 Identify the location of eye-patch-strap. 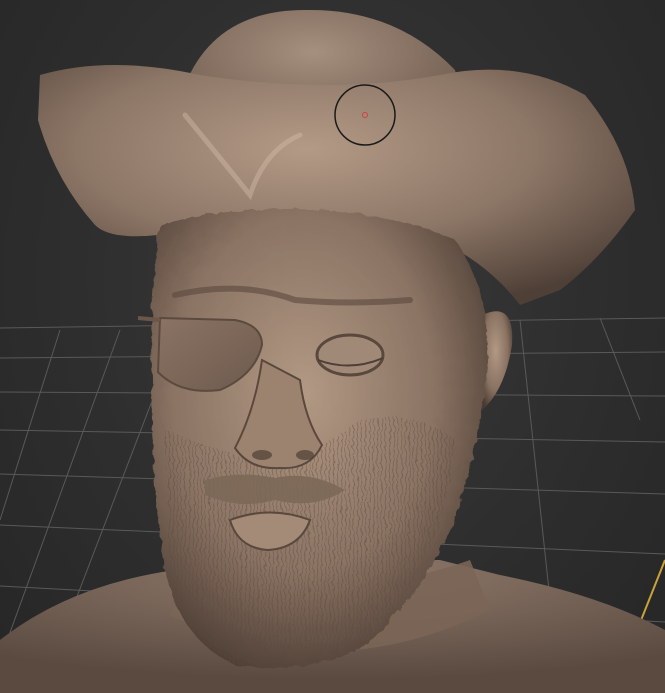
(149, 319).